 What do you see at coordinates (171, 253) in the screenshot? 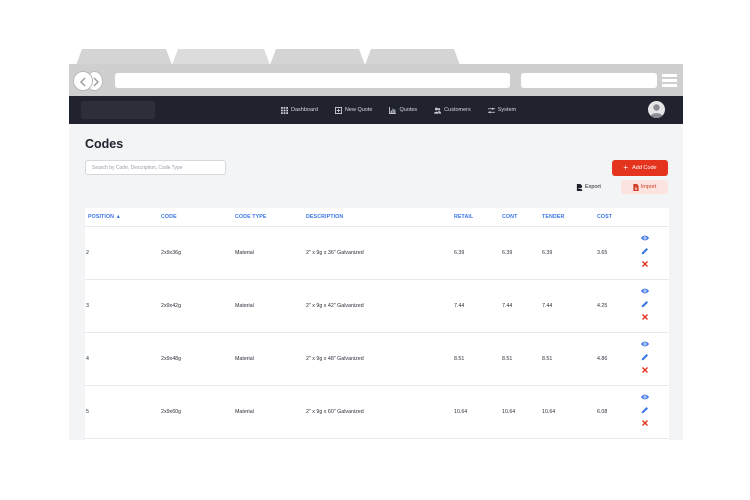
I see `cell-code: 2x9x36g` at bounding box center [171, 253].